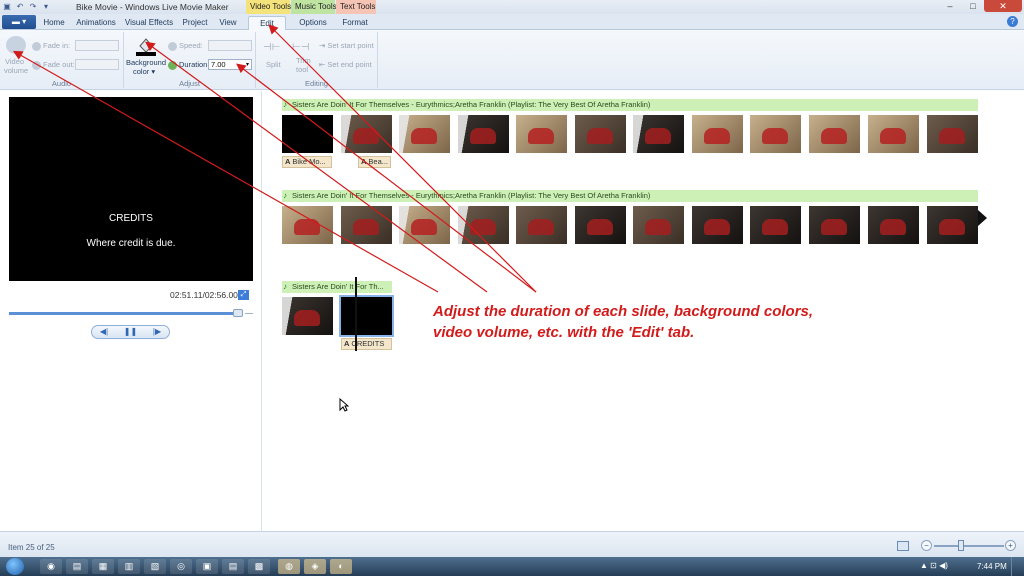 This screenshot has width=1024, height=576. What do you see at coordinates (103, 566) in the screenshot?
I see `taskbar-app-icon: ▦` at bounding box center [103, 566].